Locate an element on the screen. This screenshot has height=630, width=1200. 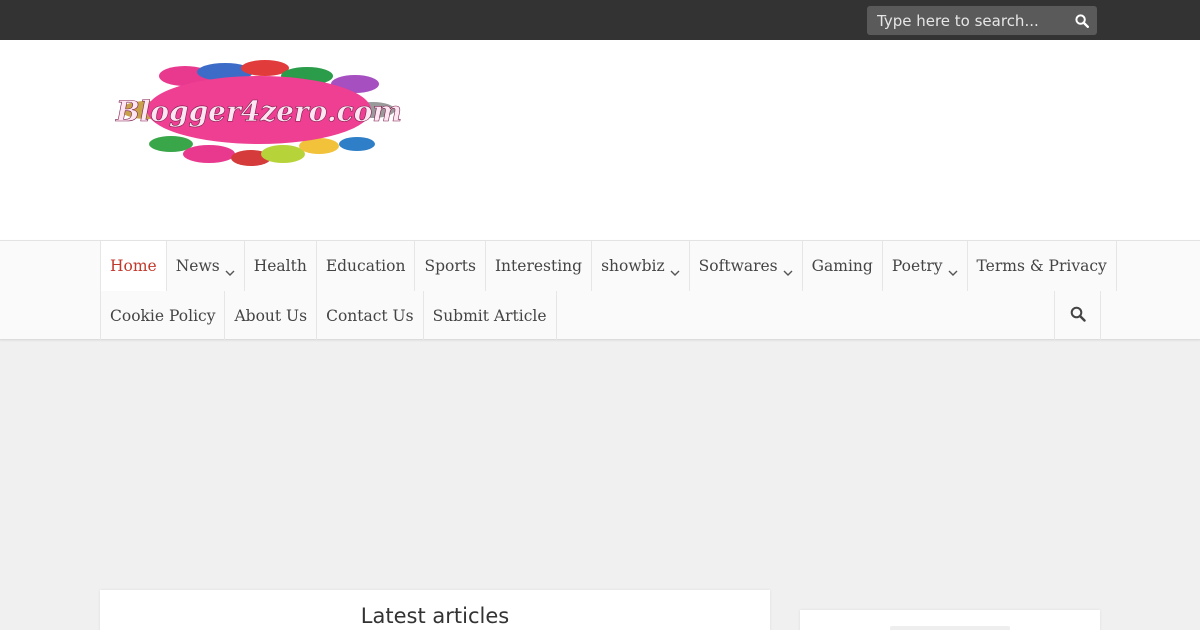
nav-item-contact-us: Contact Us is located at coordinates (370, 316).